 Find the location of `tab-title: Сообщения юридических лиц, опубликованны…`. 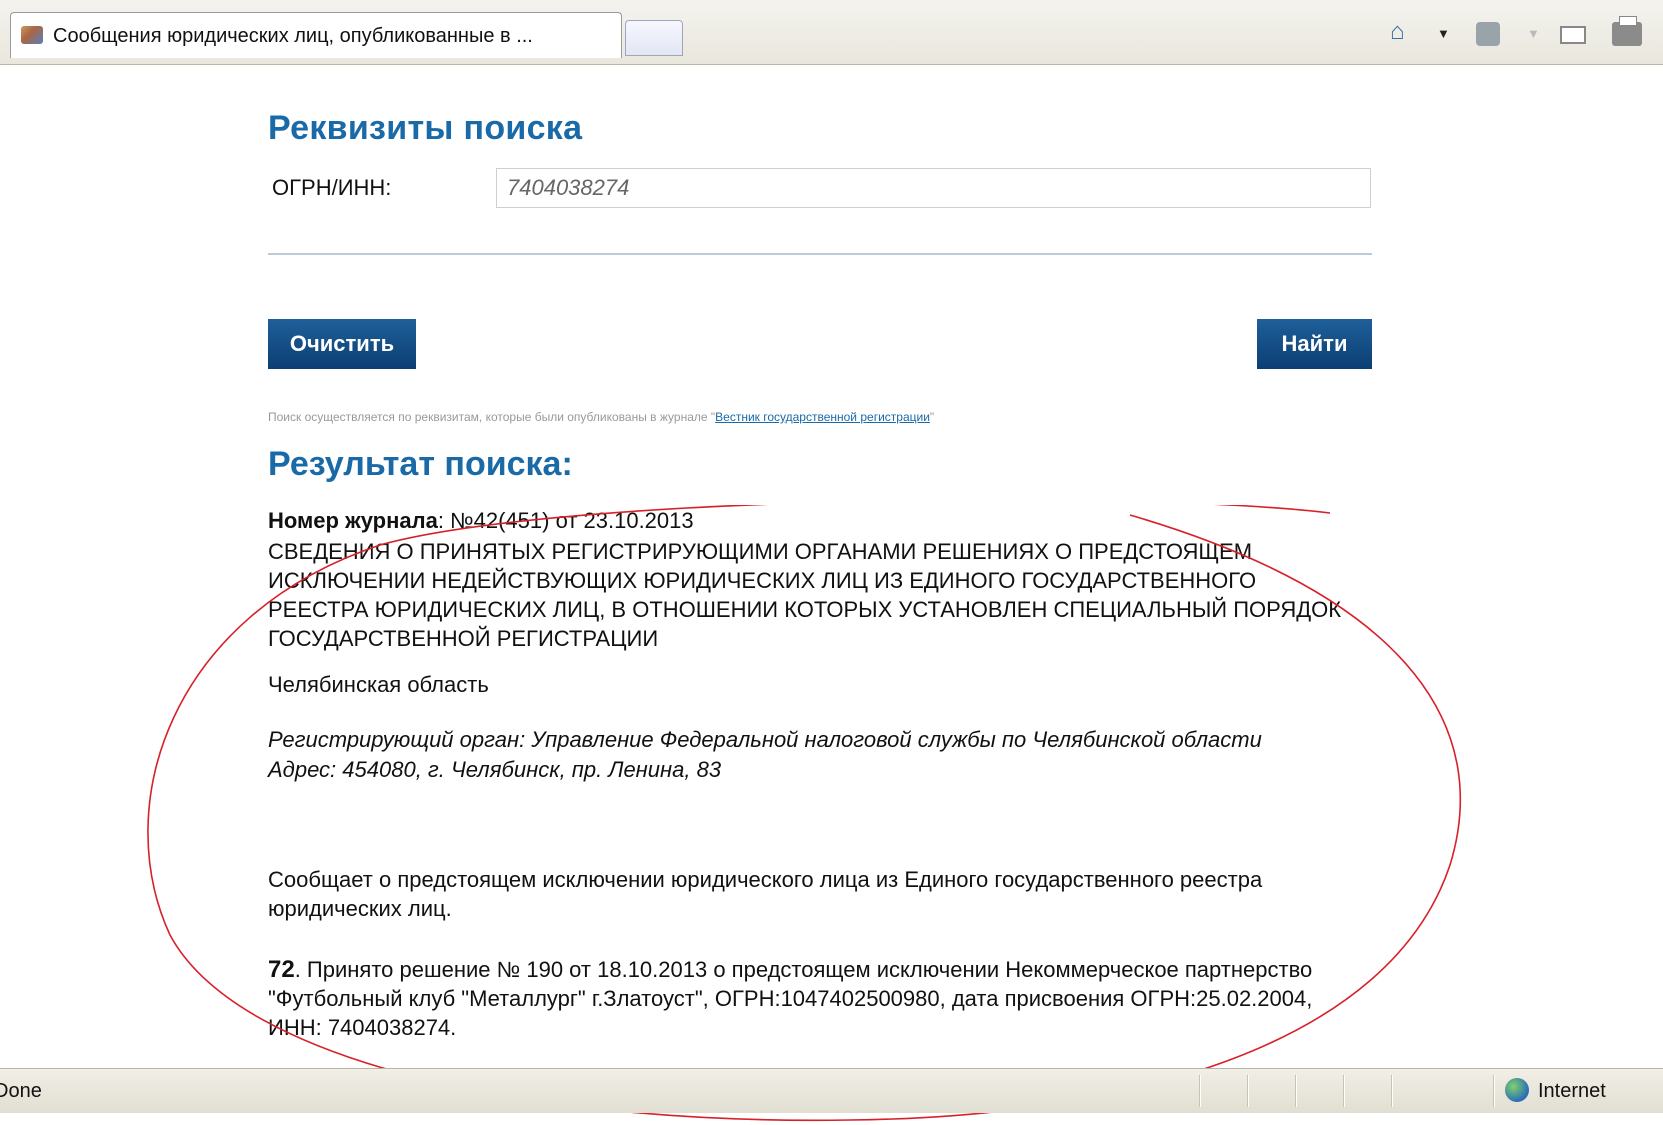

tab-title: Сообщения юридических лиц, опубликованны… is located at coordinates (293, 36).